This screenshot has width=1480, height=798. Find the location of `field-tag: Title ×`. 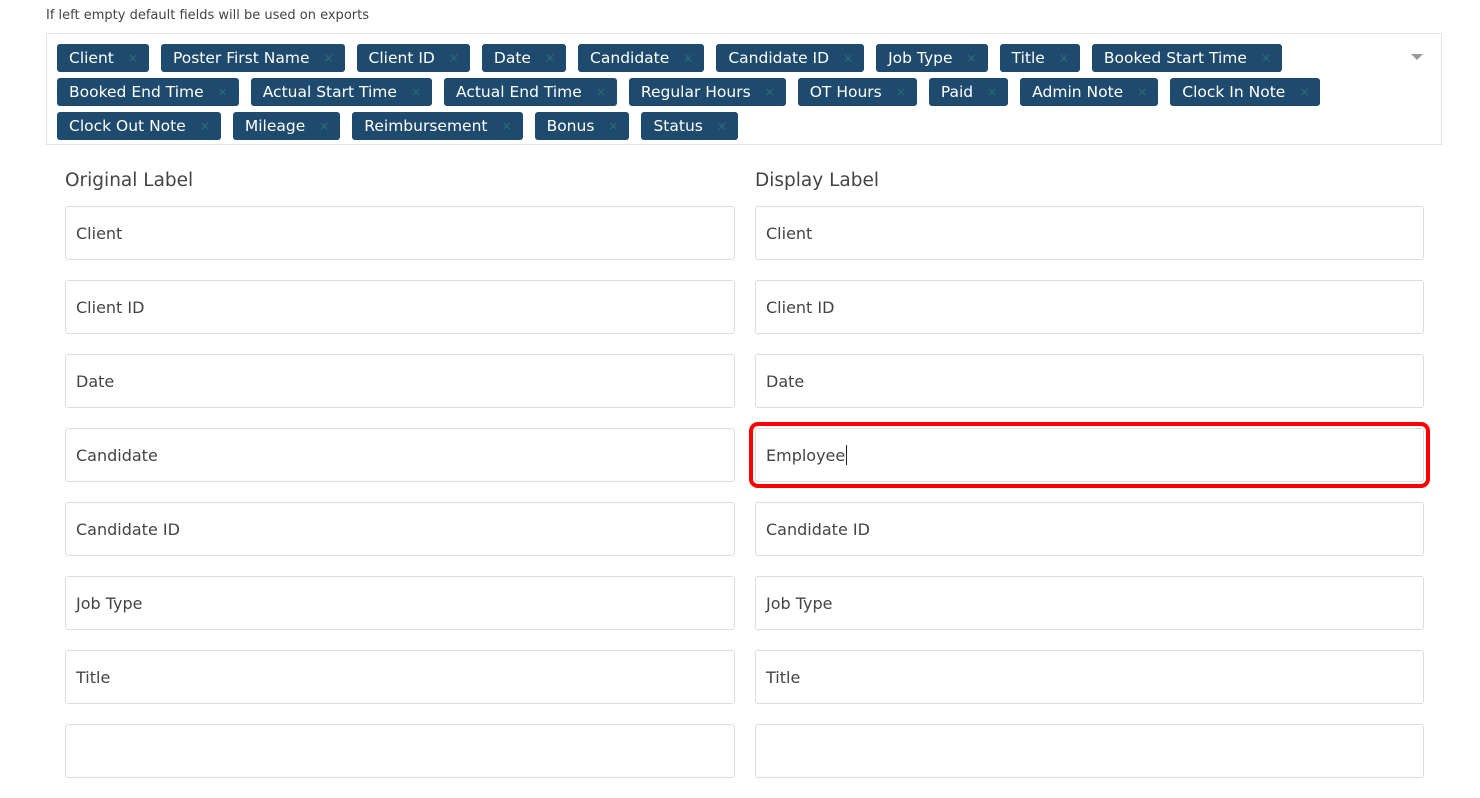

field-tag: Title × is located at coordinates (1039, 58).